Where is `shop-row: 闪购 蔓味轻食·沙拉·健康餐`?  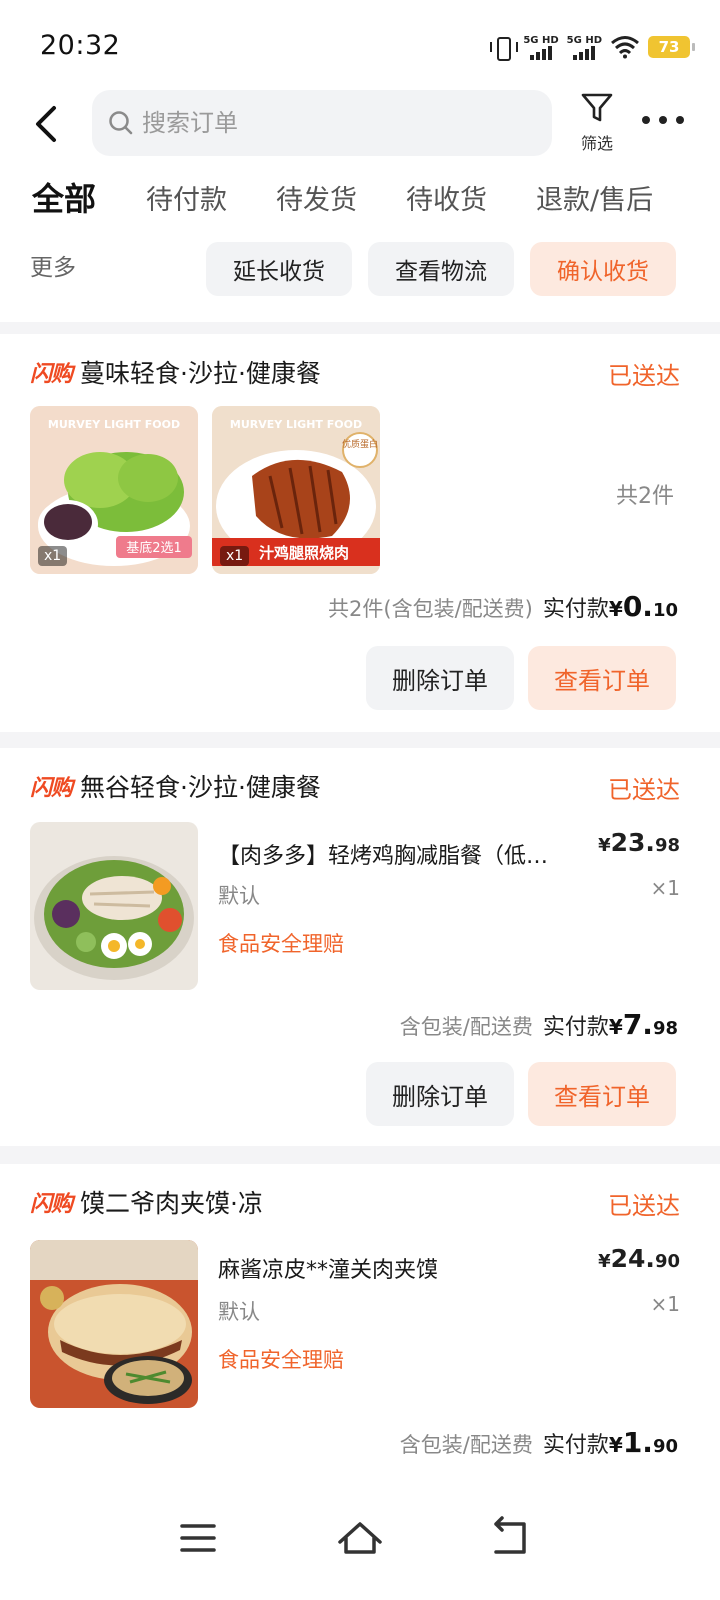 shop-row: 闪购 蔓味轻食·沙拉·健康餐 is located at coordinates (175, 372).